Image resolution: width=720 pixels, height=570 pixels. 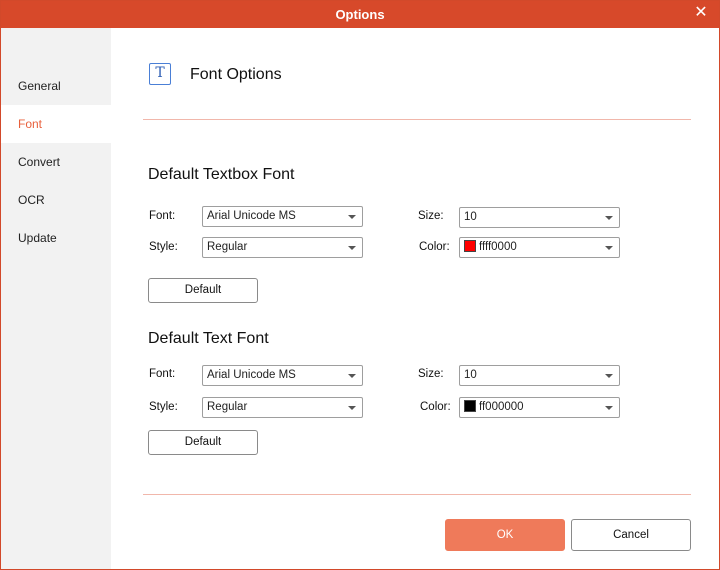 I want to click on ok-button: OK, so click(x=505, y=535).